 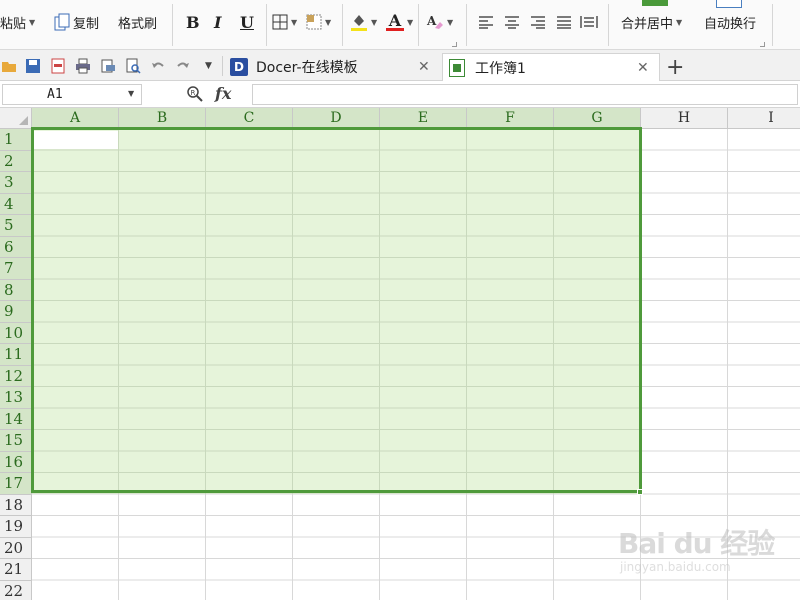 I want to click on align-right-icon, so click(x=538, y=22).